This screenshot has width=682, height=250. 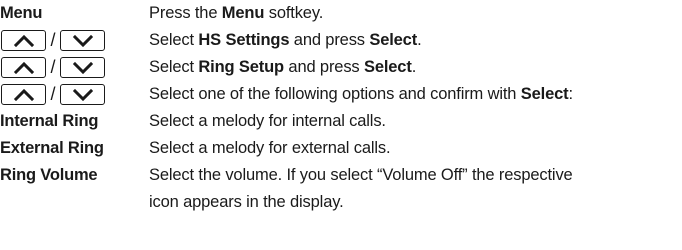 I want to click on option-label: External Ring, so click(x=52, y=148).